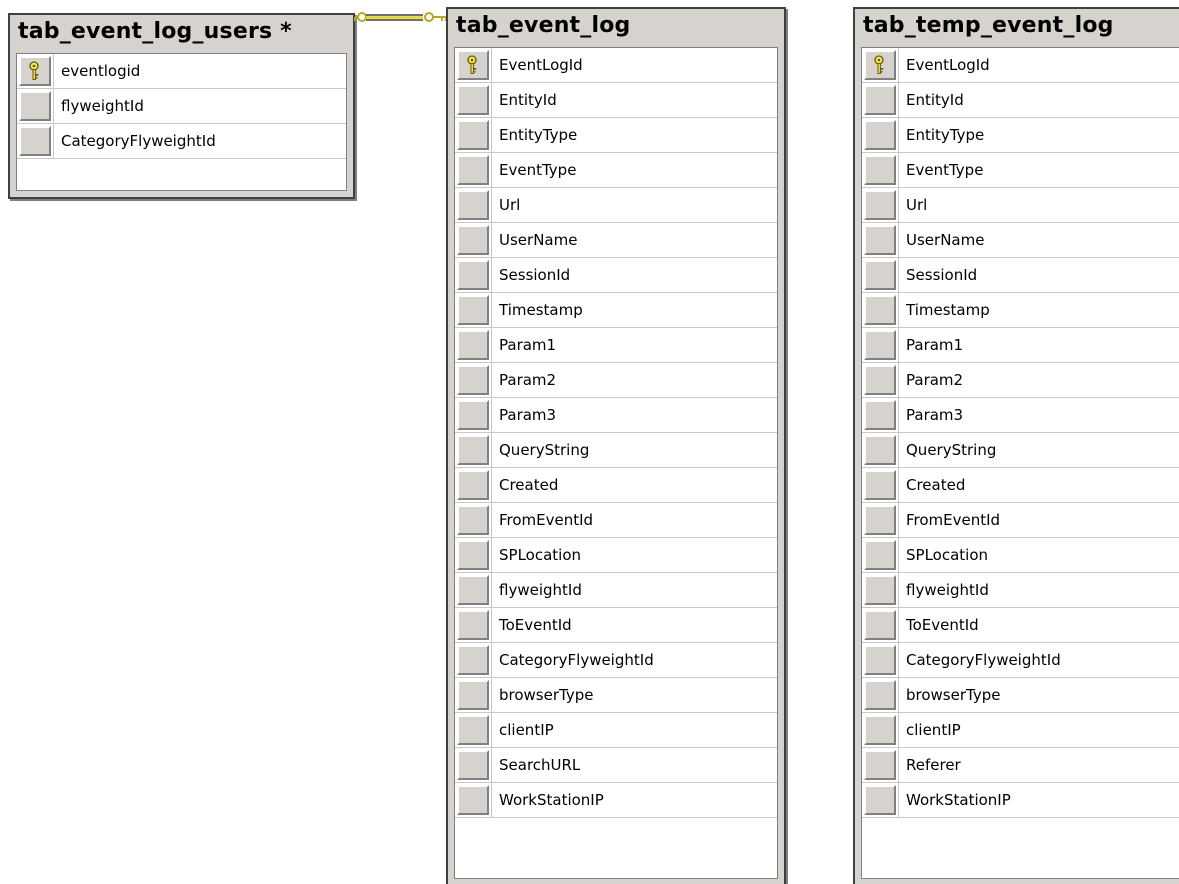  Describe the element at coordinates (1020, 765) in the screenshot. I see `column-row: Referer` at that location.